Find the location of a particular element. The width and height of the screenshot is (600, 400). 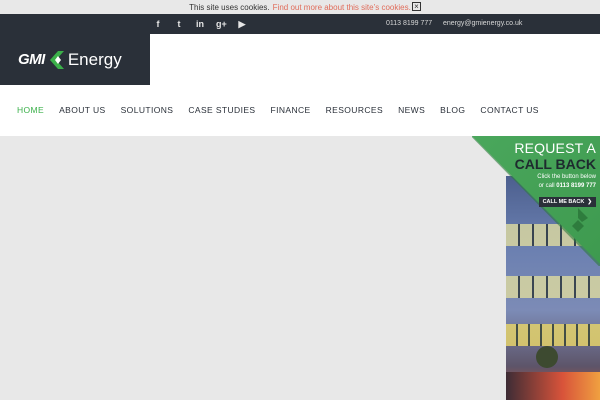

nav-item-finance: FINANCE is located at coordinates (291, 110).